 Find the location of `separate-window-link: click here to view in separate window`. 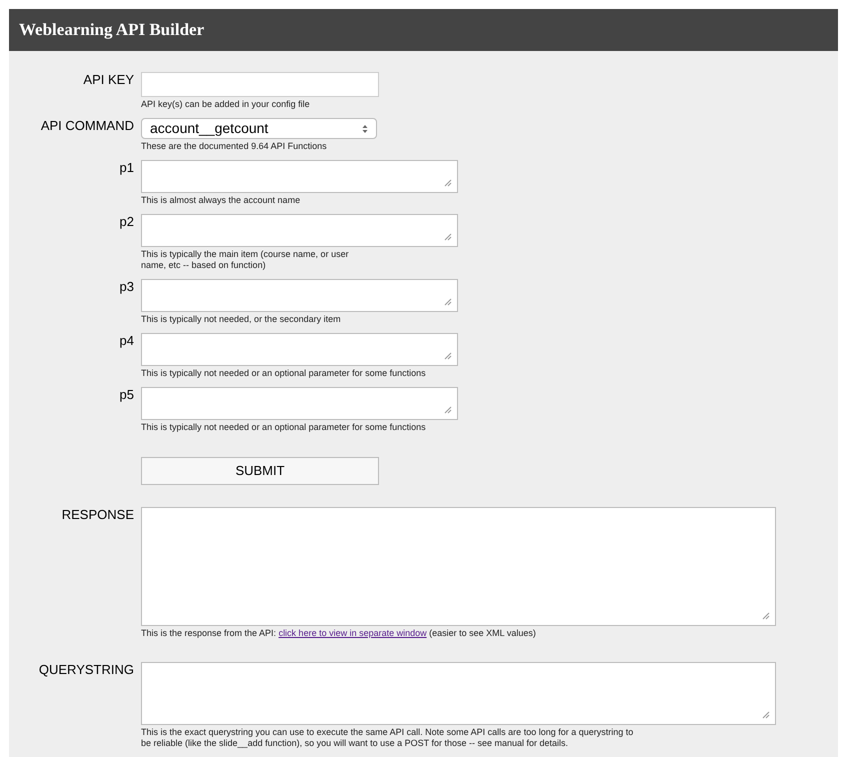

separate-window-link: click here to view in separate window is located at coordinates (352, 633).